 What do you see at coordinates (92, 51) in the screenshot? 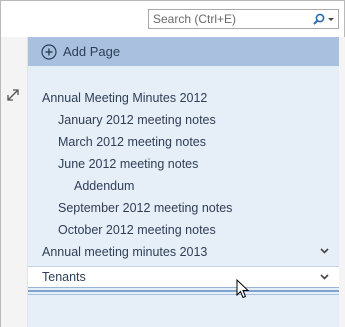
I see `add-page-label: Add Page` at bounding box center [92, 51].